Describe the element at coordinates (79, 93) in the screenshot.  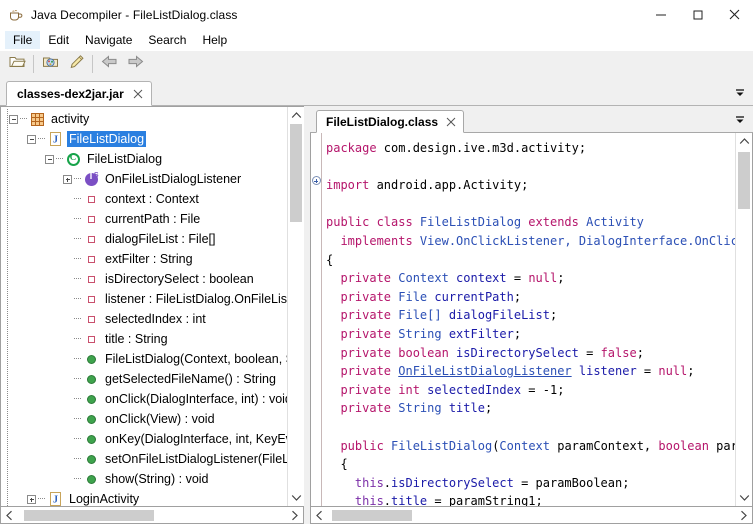
I see `project-tab-classes-dex2jar: classes-dex2jar.jar` at that location.